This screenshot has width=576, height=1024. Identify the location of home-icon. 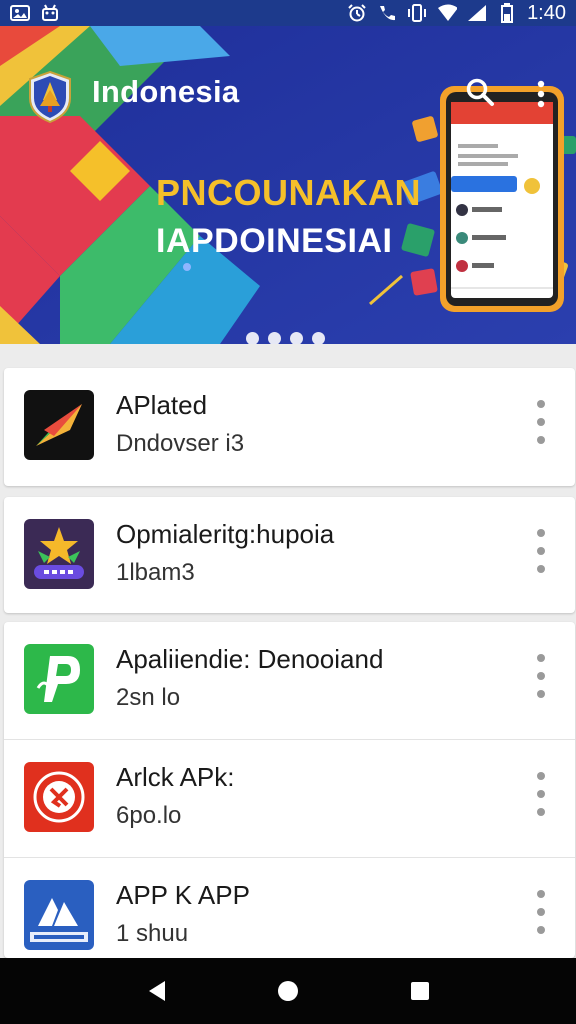
(288, 991).